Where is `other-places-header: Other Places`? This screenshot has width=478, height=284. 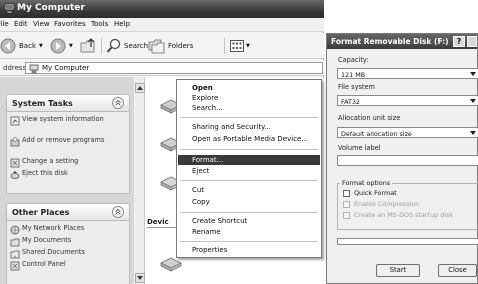 other-places-header: Other Places is located at coordinates (68, 212).